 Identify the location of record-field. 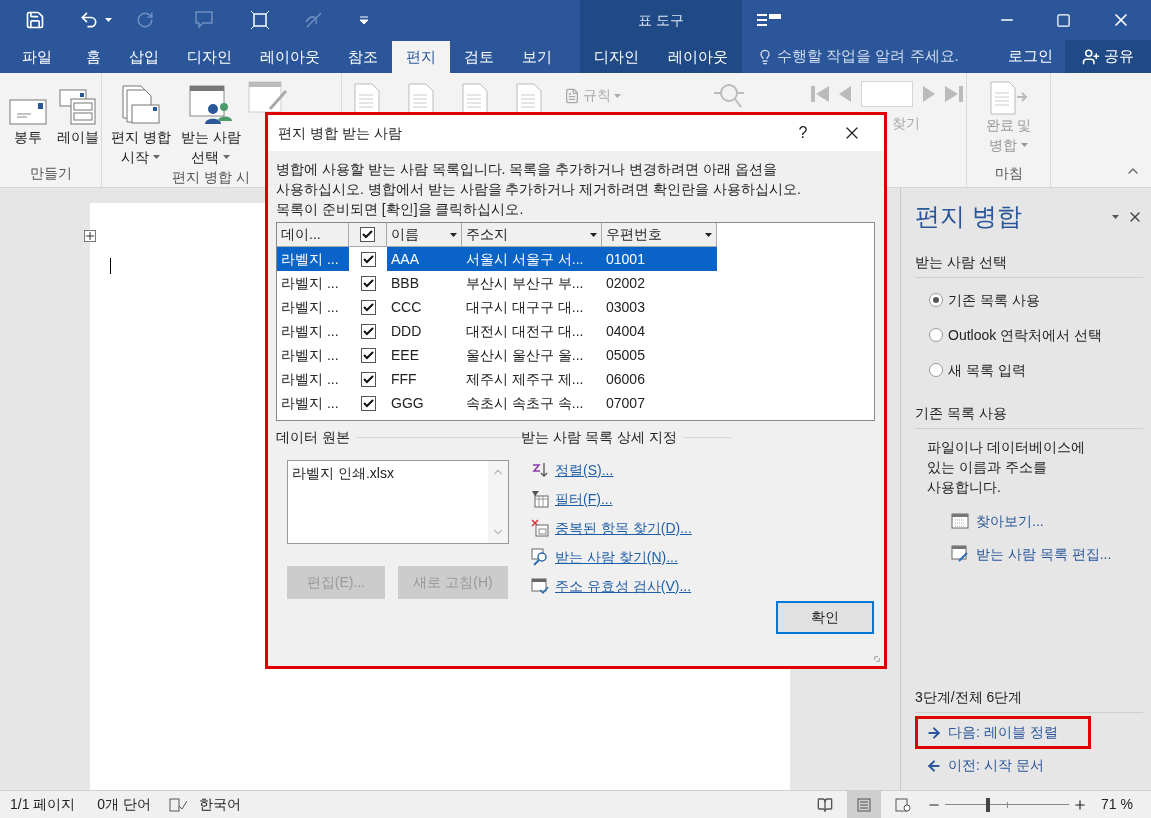
(887, 94).